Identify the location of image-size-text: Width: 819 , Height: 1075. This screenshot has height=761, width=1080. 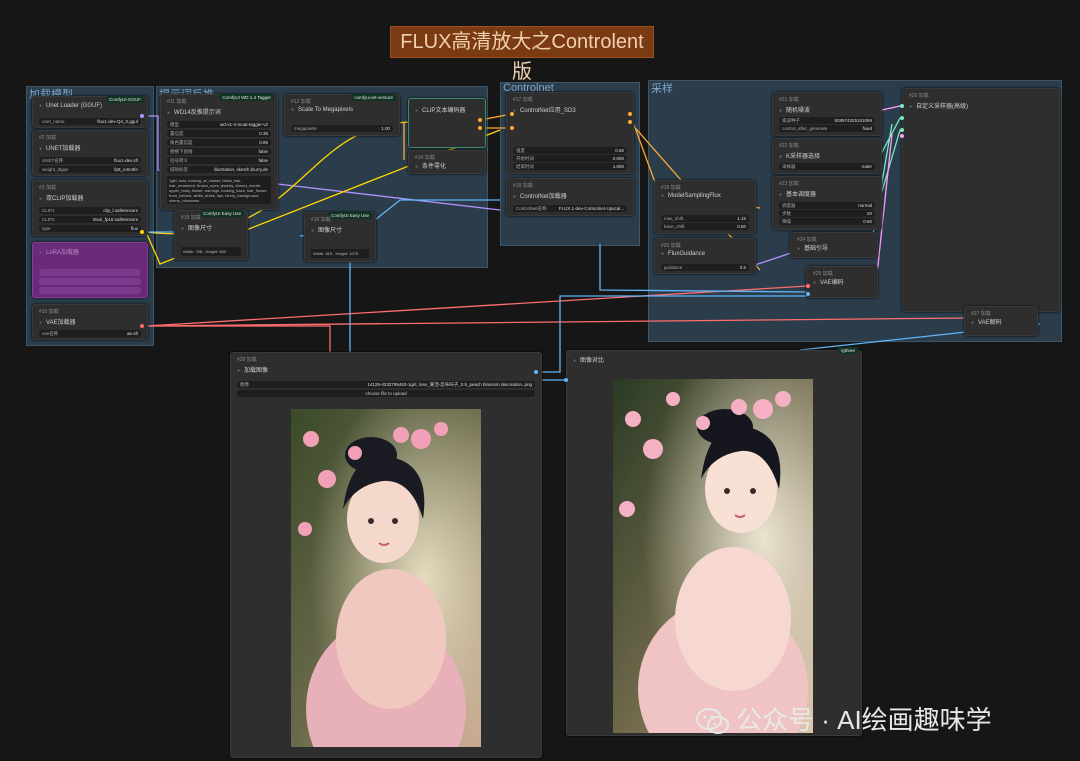
(340, 253).